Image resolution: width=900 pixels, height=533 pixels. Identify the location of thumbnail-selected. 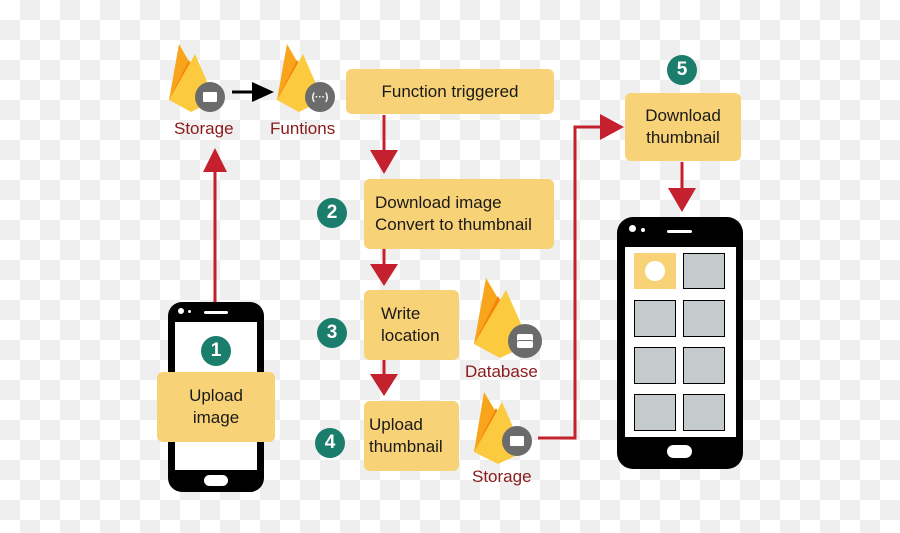
(655, 271).